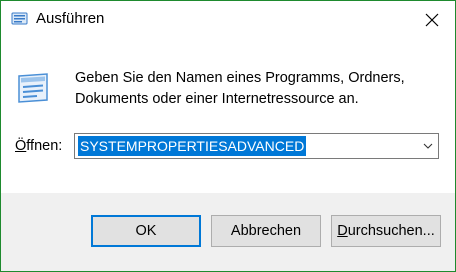 The width and height of the screenshot is (456, 272). I want to click on browse-mnemonic: D, so click(342, 231).